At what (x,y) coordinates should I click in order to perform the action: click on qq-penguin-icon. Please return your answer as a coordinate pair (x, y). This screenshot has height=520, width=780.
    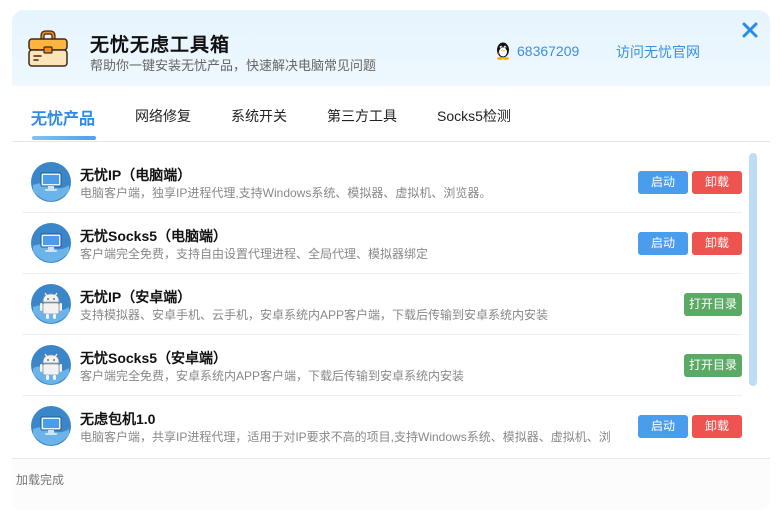
    Looking at the image, I should click on (503, 51).